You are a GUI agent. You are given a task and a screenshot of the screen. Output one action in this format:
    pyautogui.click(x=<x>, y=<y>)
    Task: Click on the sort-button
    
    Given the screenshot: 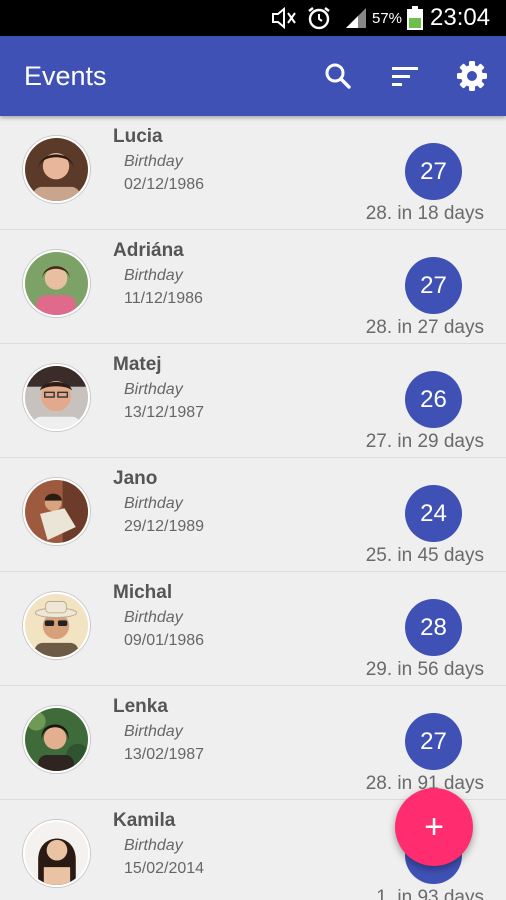 What is the action you would take?
    pyautogui.click(x=405, y=76)
    